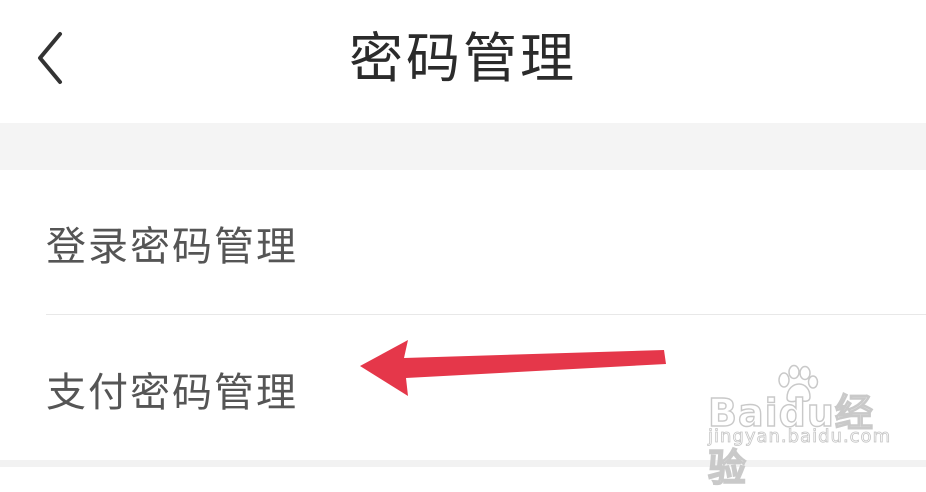 Image resolution: width=926 pixels, height=492 pixels. Describe the element at coordinates (463, 146) in the screenshot. I see `section-spacer` at that location.